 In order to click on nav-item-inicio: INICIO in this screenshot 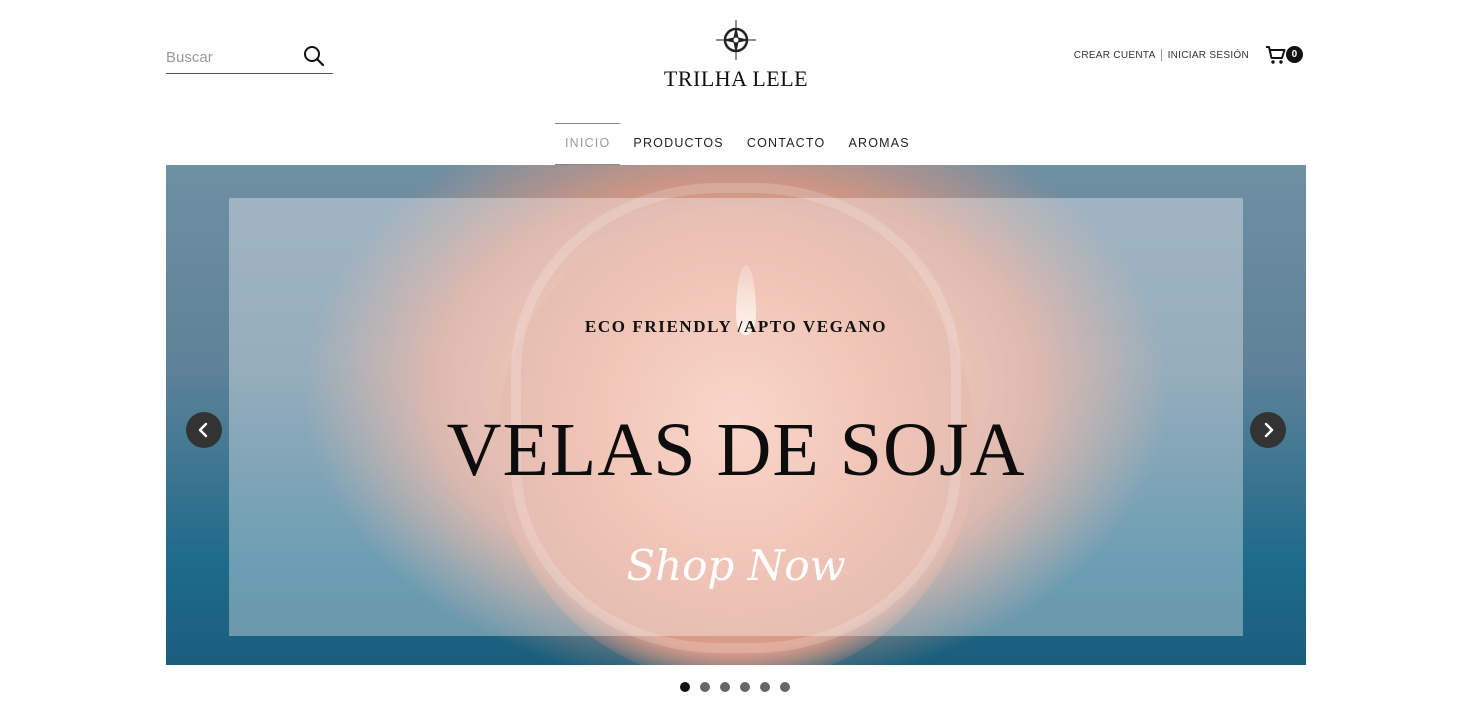, I will do `click(588, 144)`.